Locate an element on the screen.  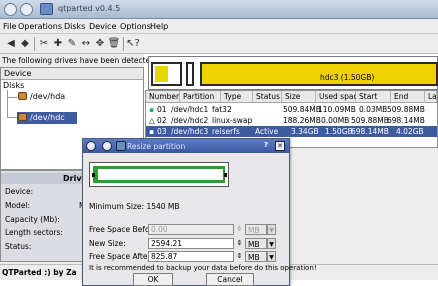
col-type: Type is located at coordinates (237, 97).